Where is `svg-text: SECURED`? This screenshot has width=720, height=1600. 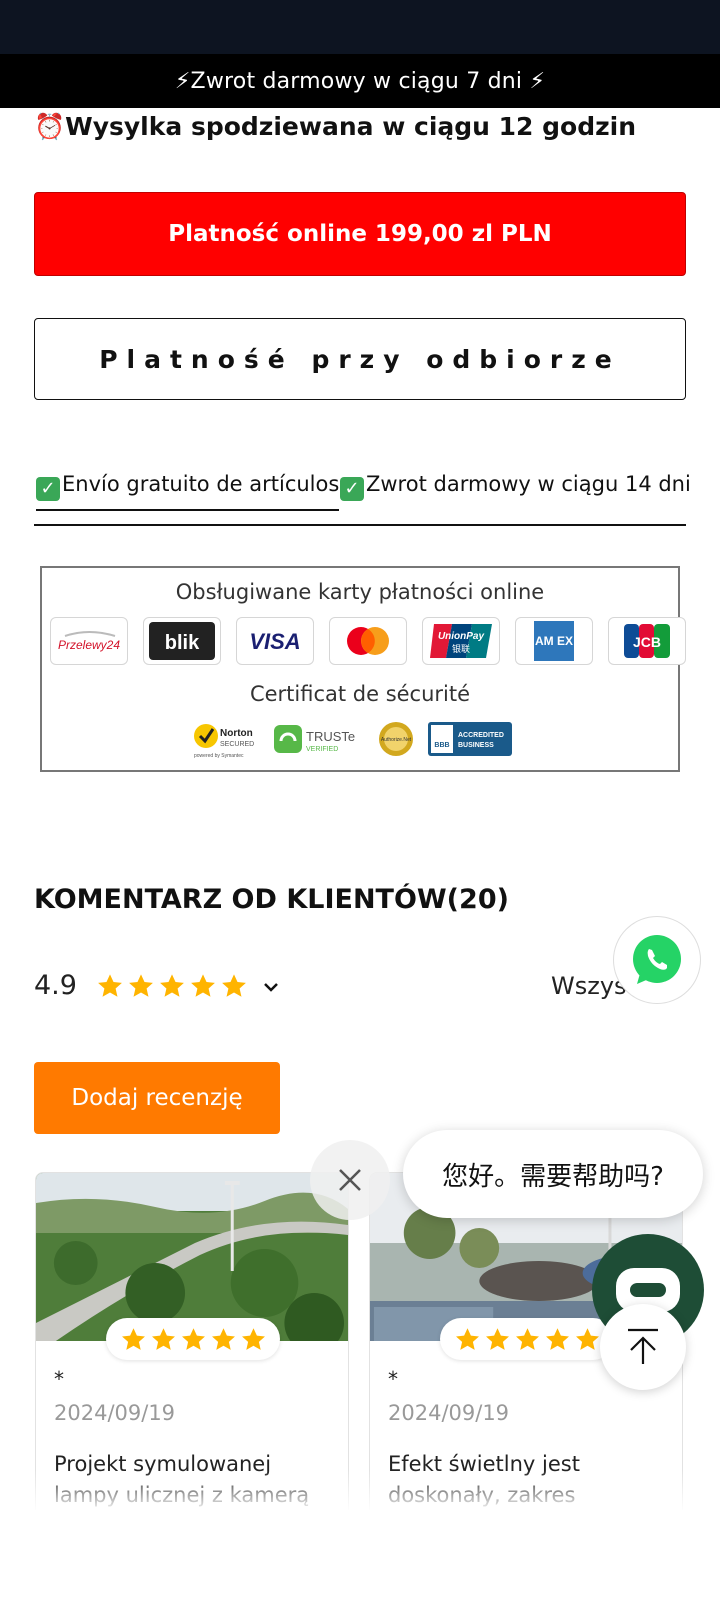 svg-text: SECURED is located at coordinates (237, 744).